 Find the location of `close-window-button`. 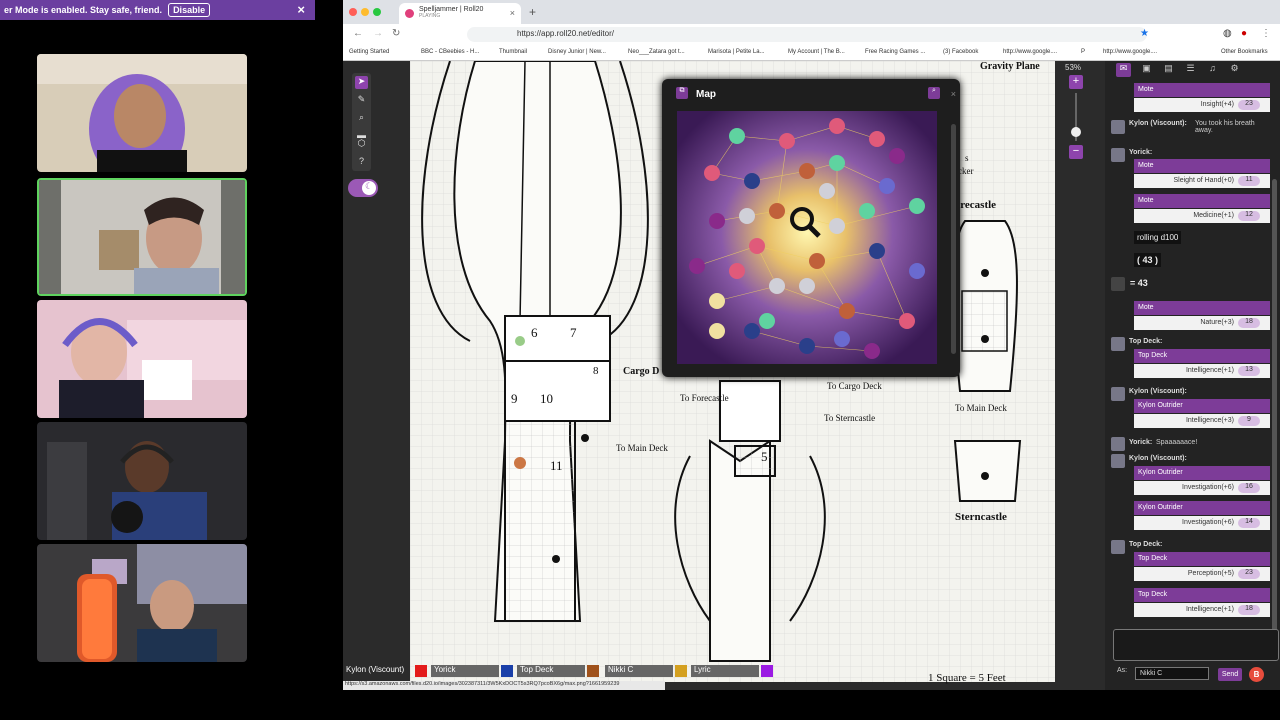

close-window-button is located at coordinates (353, 12).